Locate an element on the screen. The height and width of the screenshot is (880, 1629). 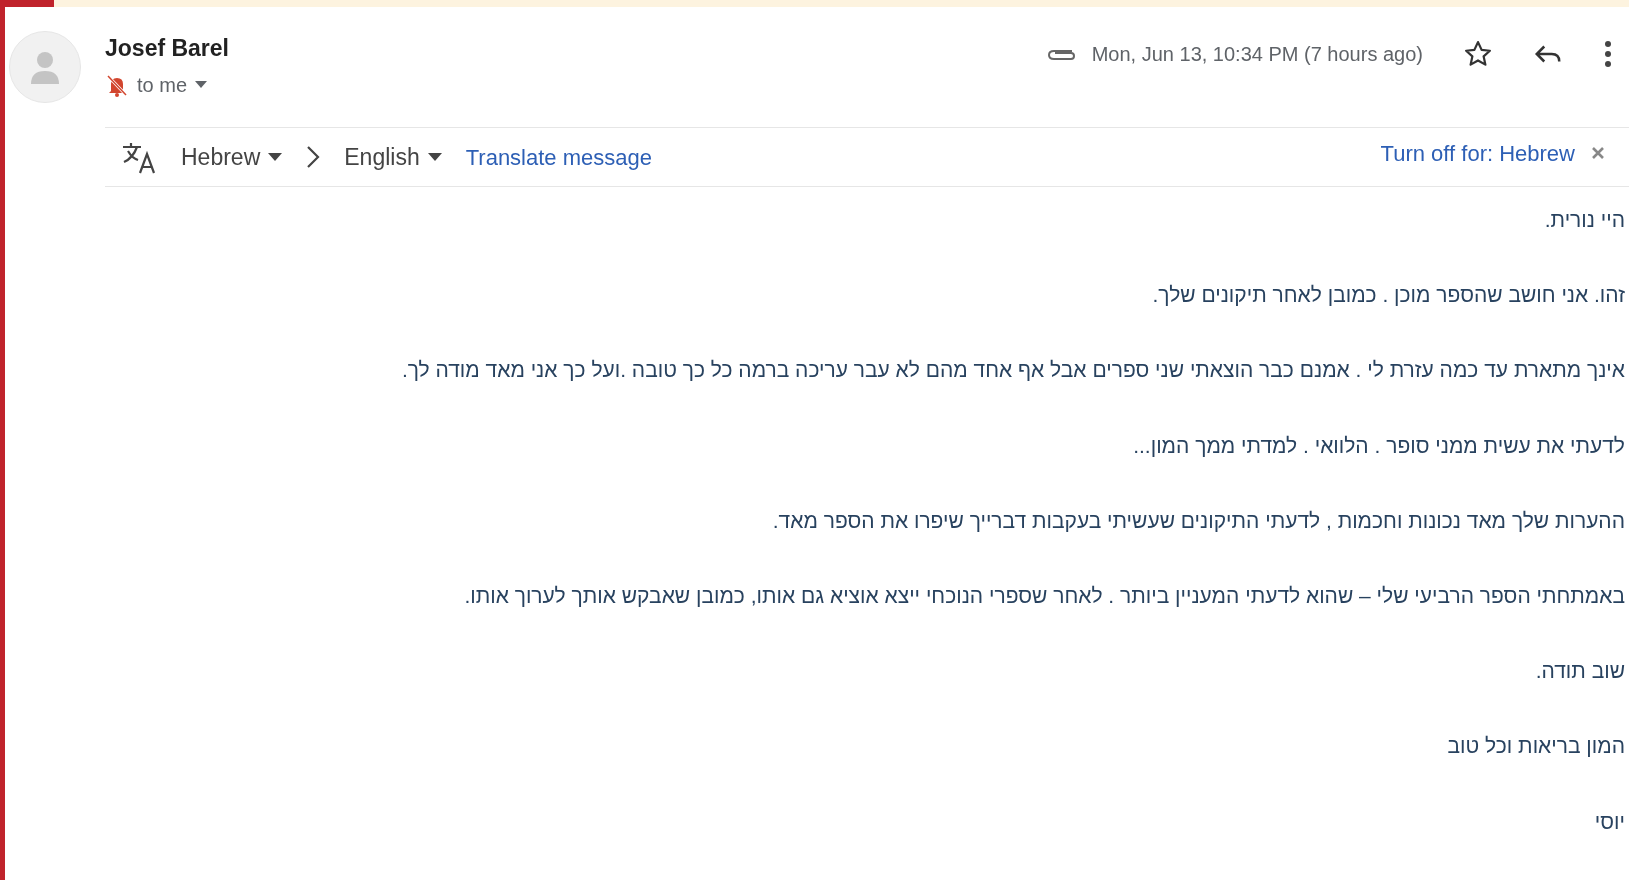
message-paragraph: באמתחתי הספר הרביעי שלי – שהוא לדעתי המעניין ביותר . לאחר שספרי הנוכחי ייצא אוציא גם אותו, כמובן שאבקש אותך לערוך אותו. is located at coordinates (1044, 595).